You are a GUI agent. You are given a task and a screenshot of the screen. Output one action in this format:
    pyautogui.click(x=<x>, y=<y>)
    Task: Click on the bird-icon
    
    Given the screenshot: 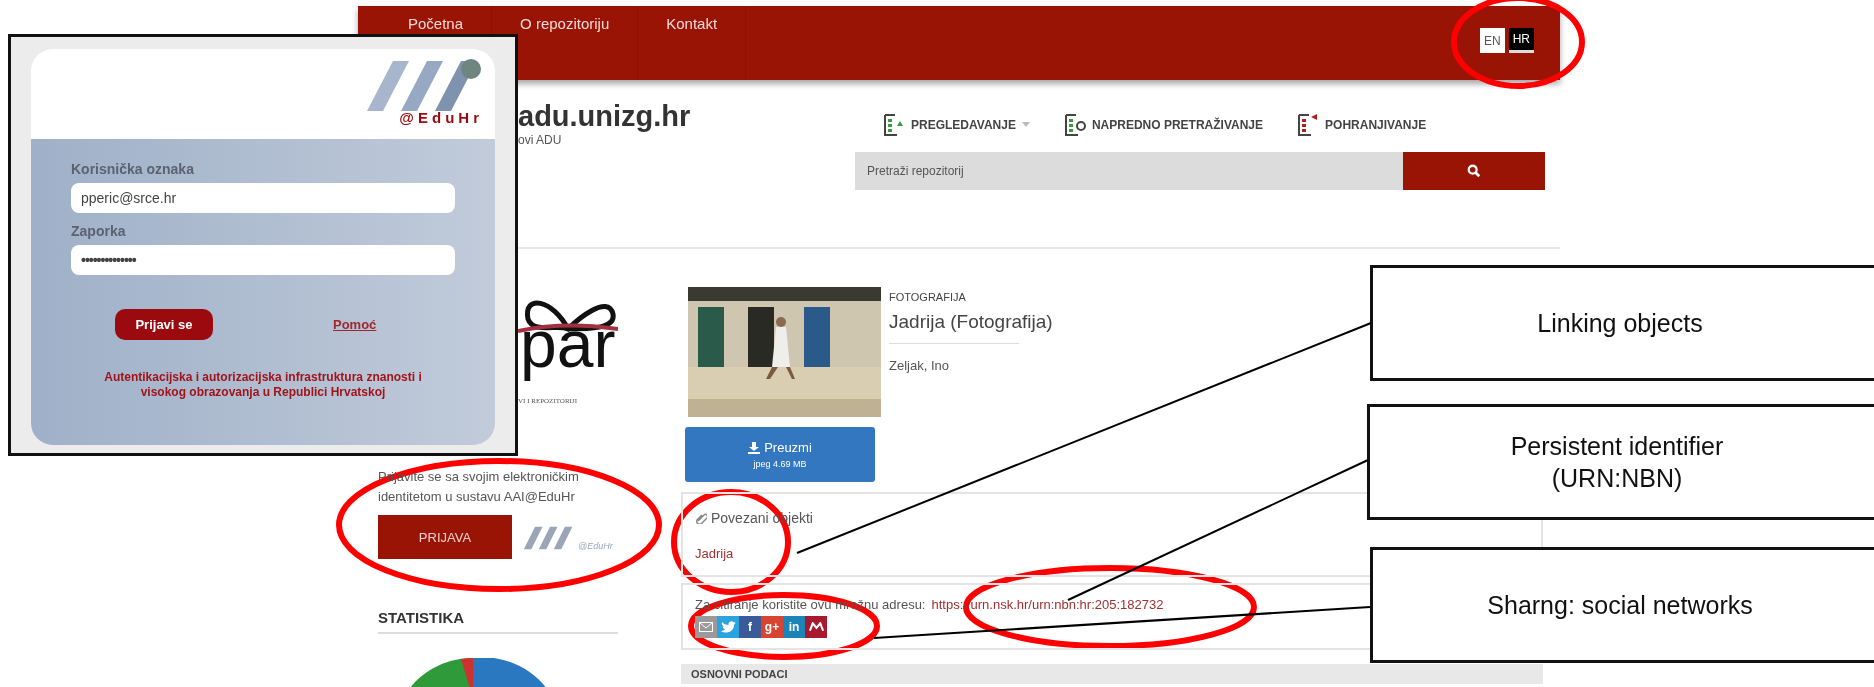 What is the action you would take?
    pyautogui.click(x=728, y=627)
    